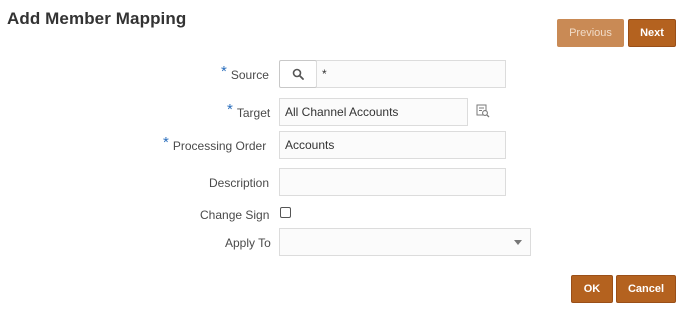 The image size is (681, 315). What do you see at coordinates (248, 243) in the screenshot?
I see `apply-to-label: Apply To` at bounding box center [248, 243].